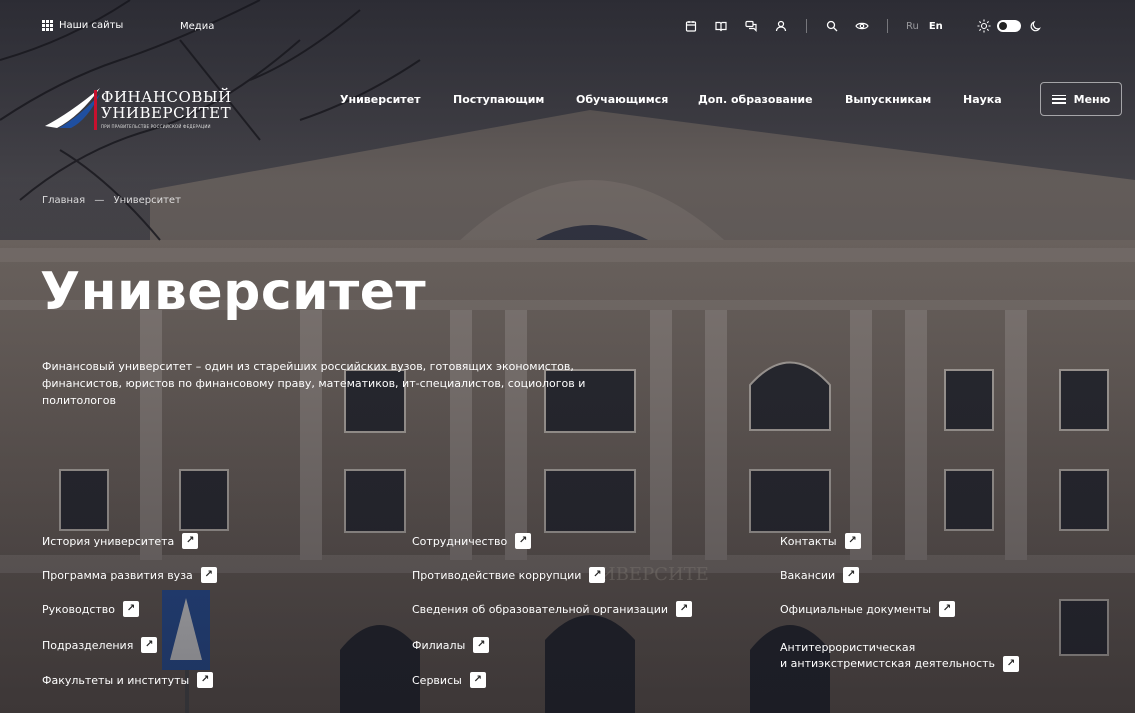 The width and height of the screenshot is (1135, 713). I want to click on our-sites-button: Наши сайты, so click(82, 25).